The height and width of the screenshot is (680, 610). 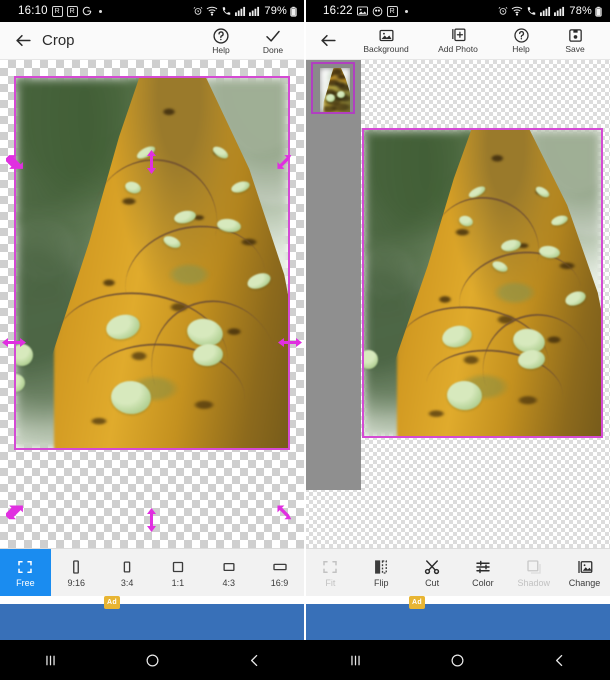 I want to click on crop-toolbar: Crop Help Done, so click(x=152, y=41).